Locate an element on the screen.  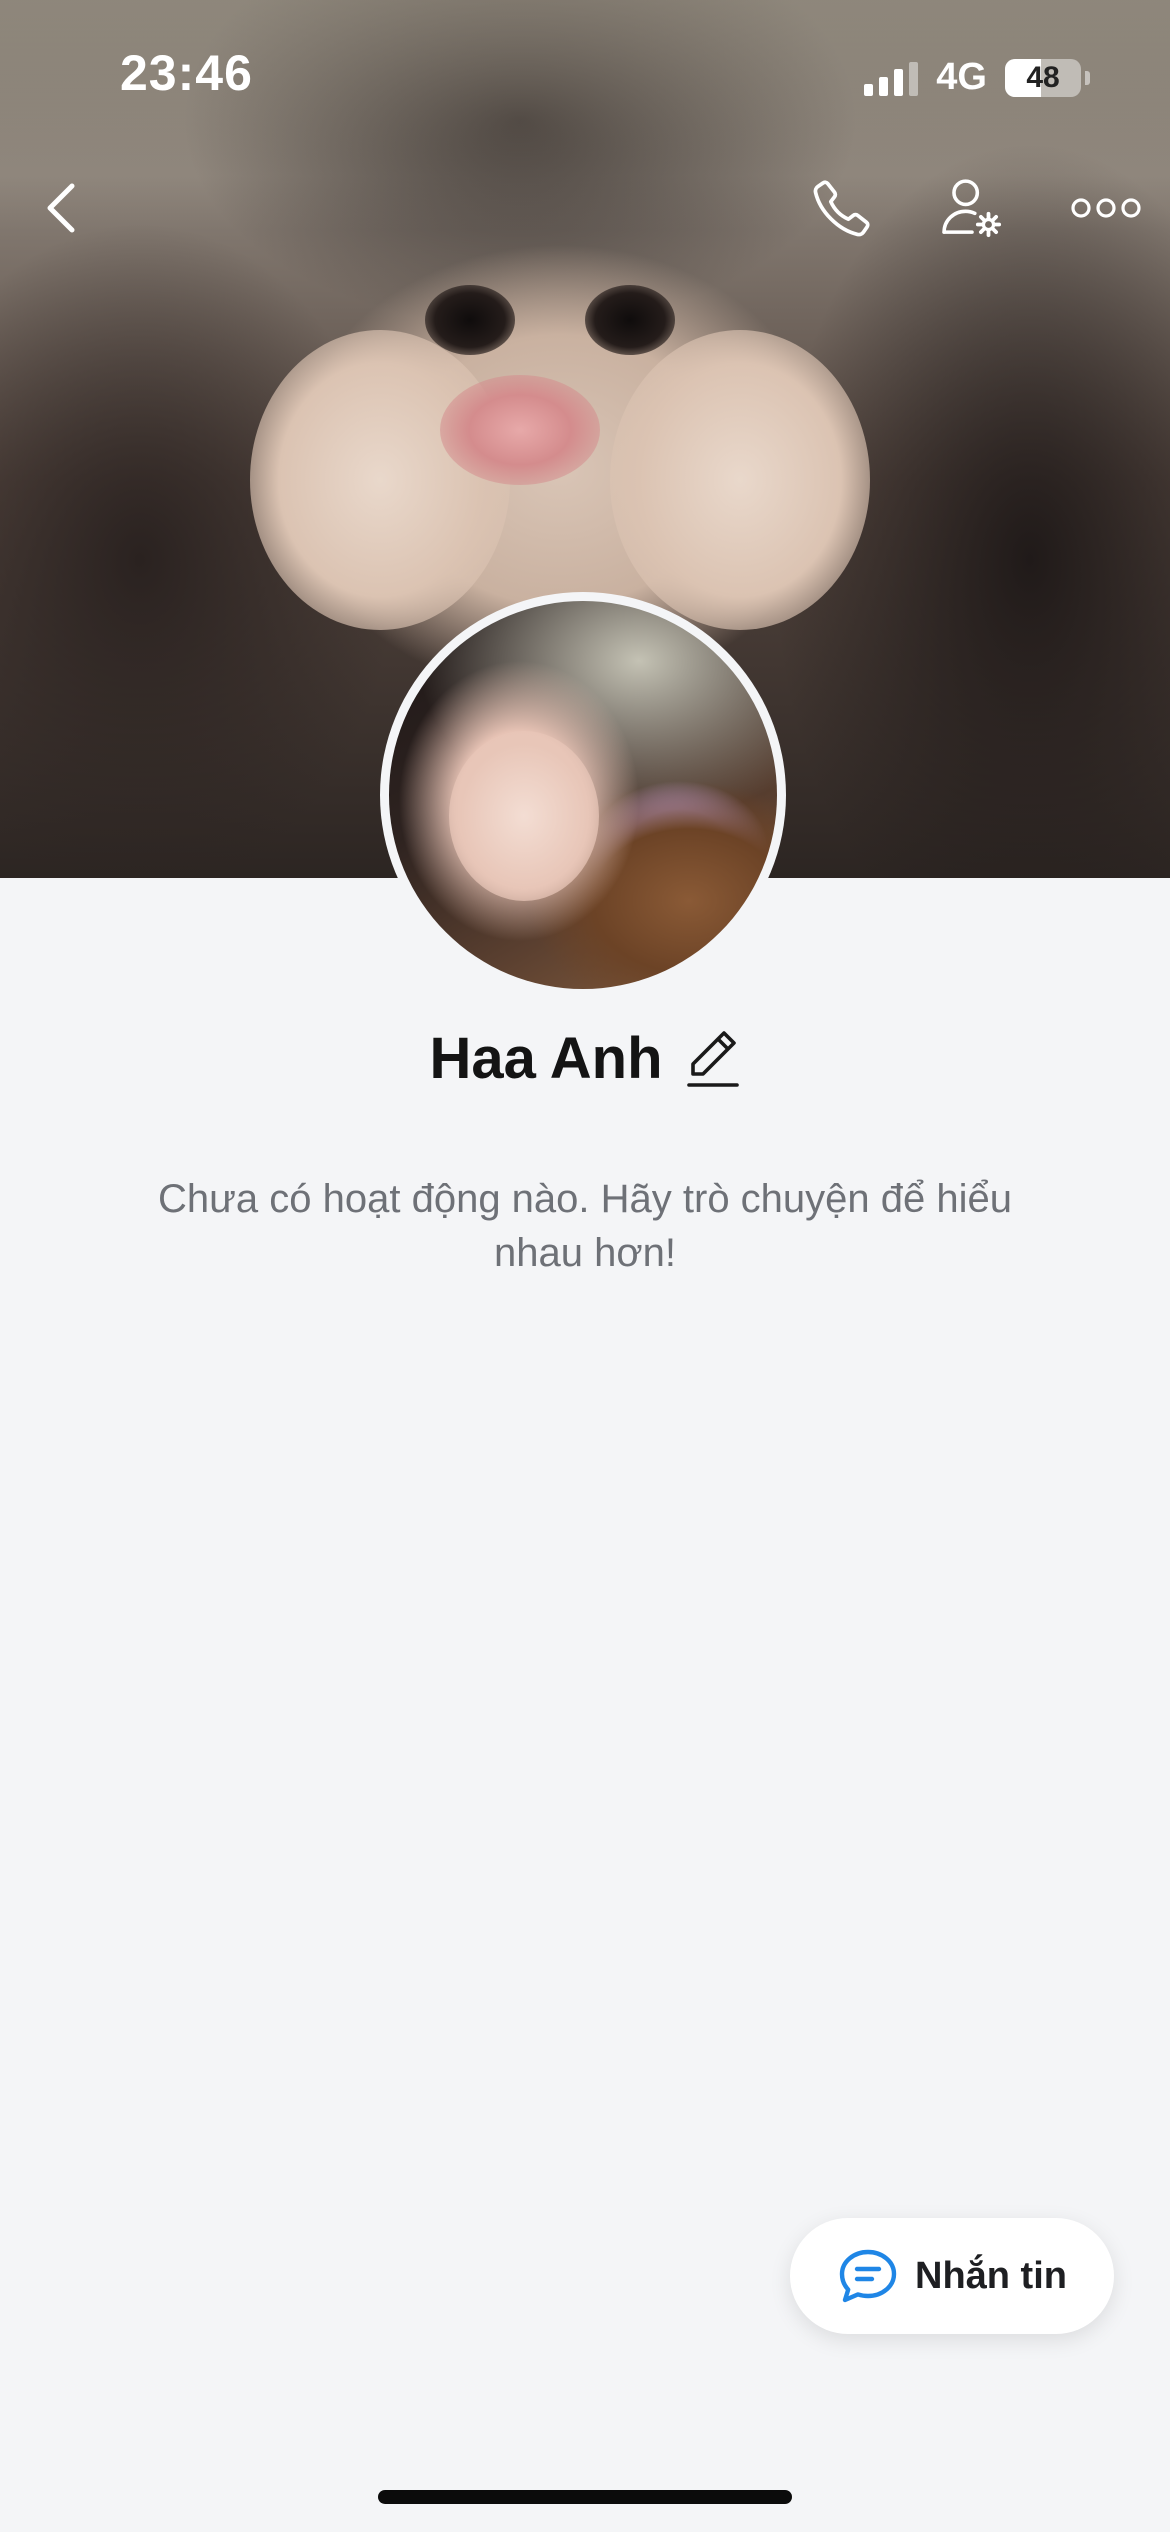
home-indicator is located at coordinates (585, 2497).